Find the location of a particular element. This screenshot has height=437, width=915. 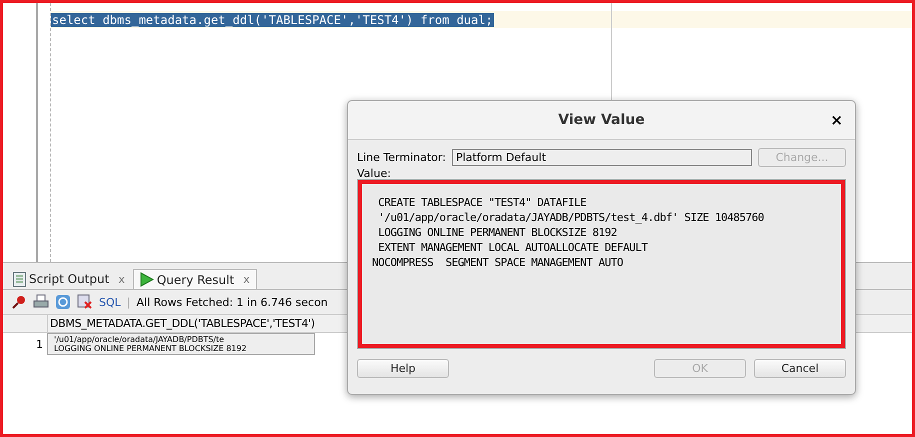

delete-icon is located at coordinates (85, 302).